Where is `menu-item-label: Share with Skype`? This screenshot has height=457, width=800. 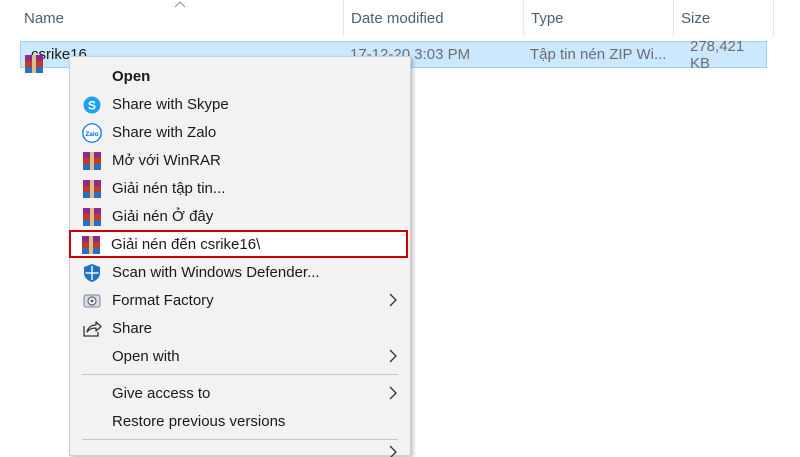 menu-item-label: Share with Skype is located at coordinates (170, 104).